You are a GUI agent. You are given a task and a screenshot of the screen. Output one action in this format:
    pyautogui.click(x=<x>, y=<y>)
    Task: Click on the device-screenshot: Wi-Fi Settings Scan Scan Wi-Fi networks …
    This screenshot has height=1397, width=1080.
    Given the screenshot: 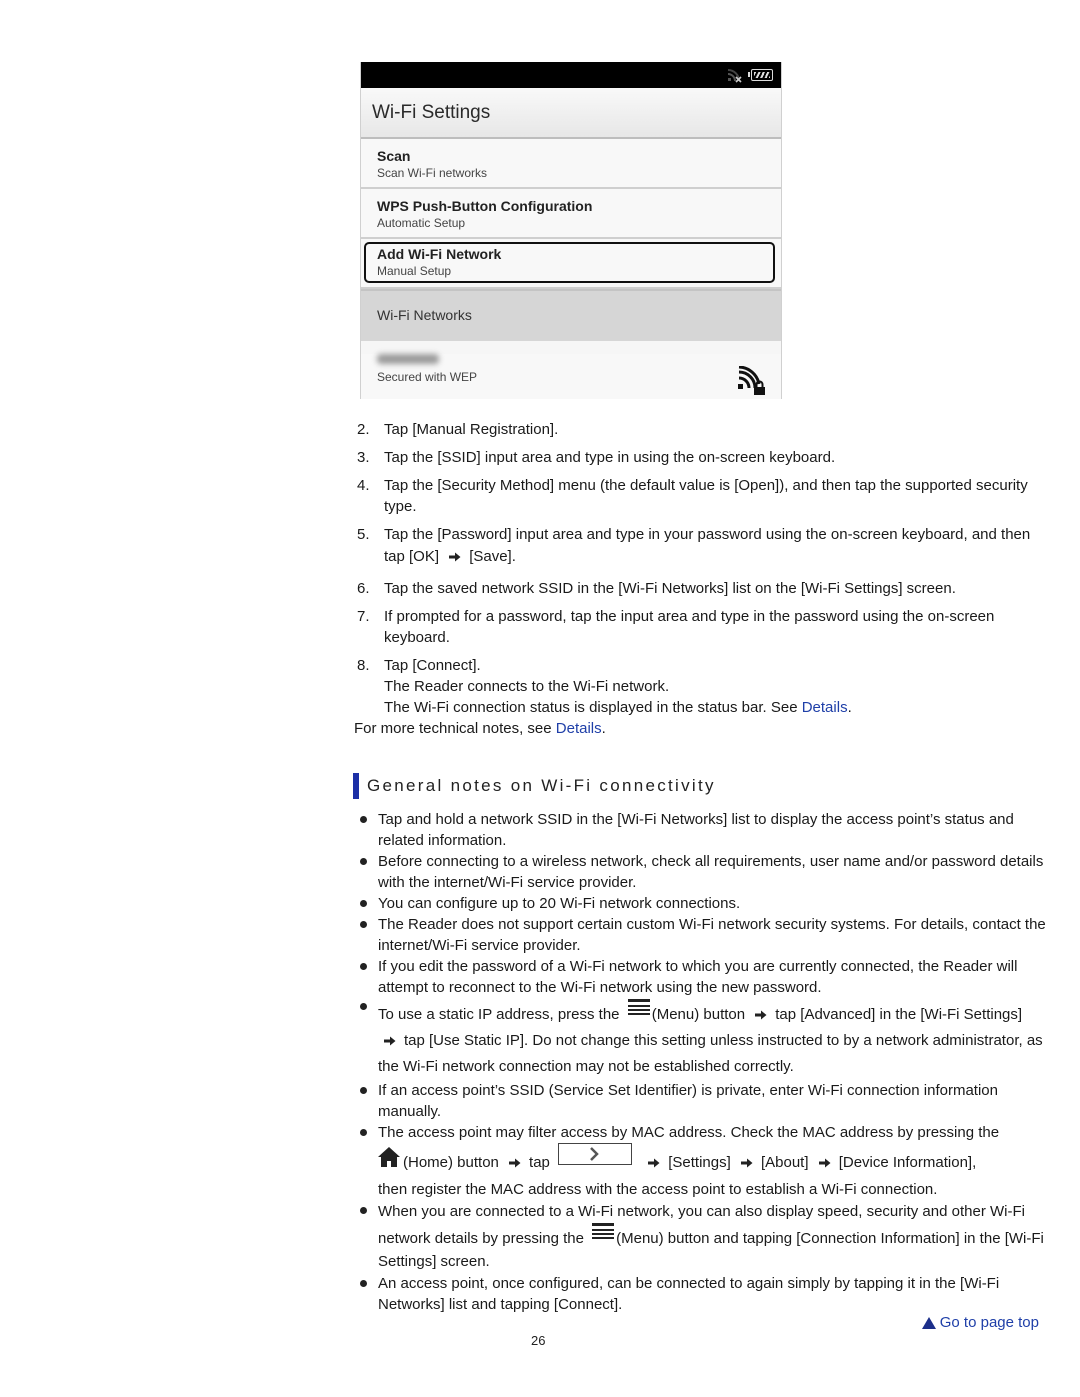 What is the action you would take?
    pyautogui.click(x=571, y=230)
    